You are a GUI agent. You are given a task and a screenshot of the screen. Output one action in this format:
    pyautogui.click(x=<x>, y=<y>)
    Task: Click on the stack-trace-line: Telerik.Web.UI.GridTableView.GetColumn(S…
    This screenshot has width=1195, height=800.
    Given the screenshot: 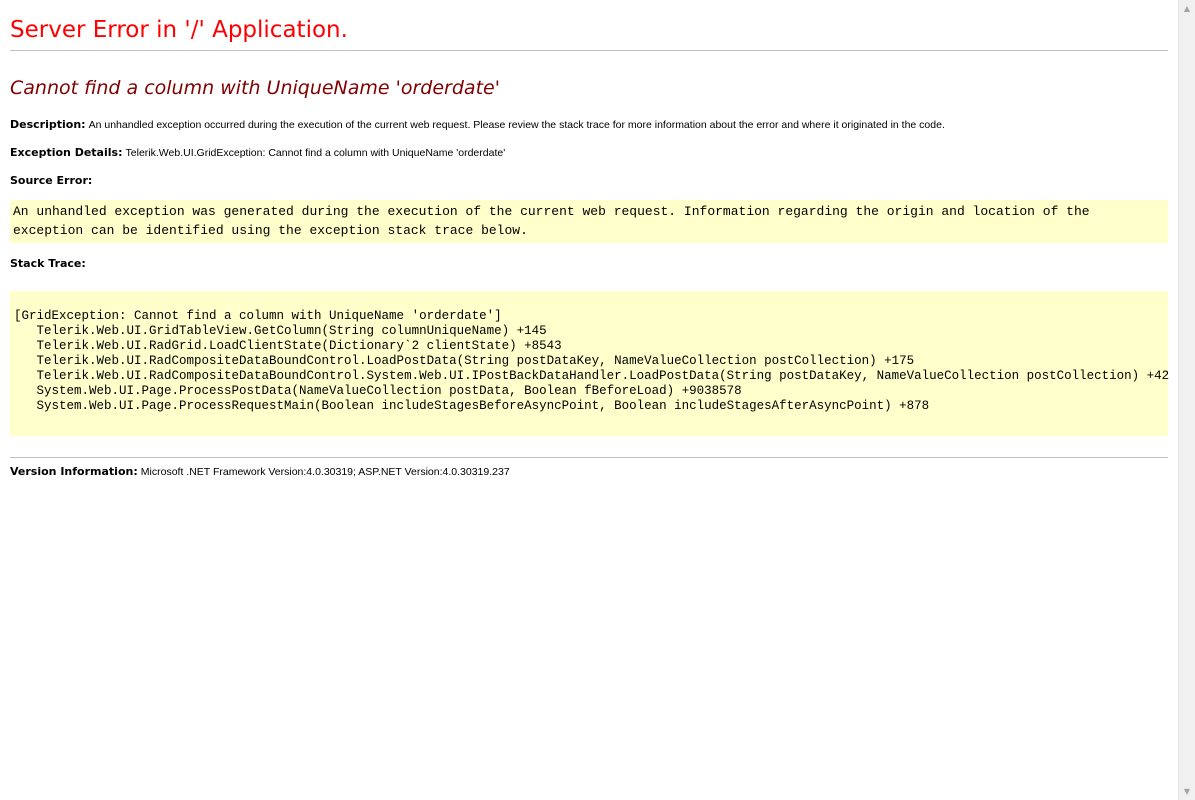 What is the action you would take?
    pyautogui.click(x=280, y=331)
    